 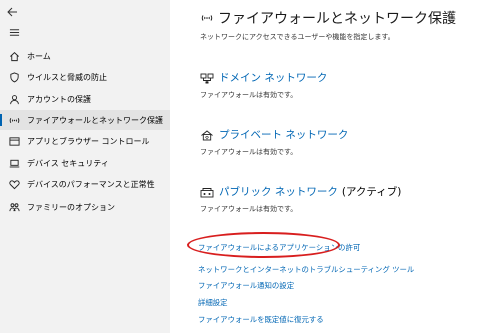 I want to click on public-network-icon, so click(x=207, y=192).